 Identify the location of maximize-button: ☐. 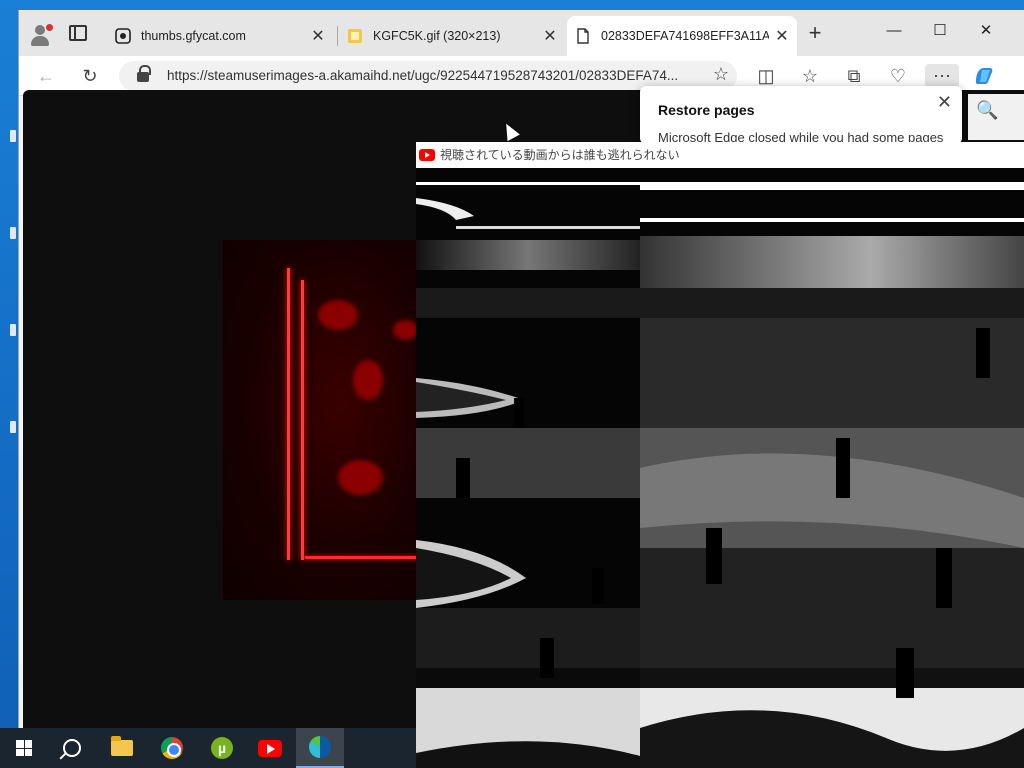
(940, 31).